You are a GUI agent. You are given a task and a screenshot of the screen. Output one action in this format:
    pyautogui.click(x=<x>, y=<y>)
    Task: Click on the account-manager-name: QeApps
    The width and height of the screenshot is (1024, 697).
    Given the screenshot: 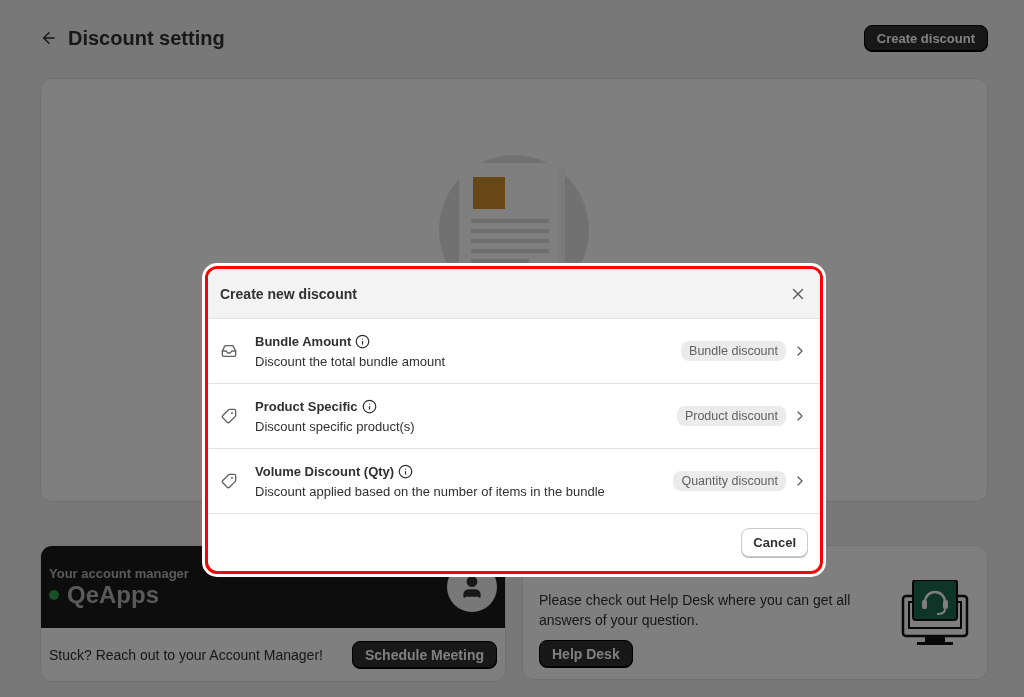 What is the action you would take?
    pyautogui.click(x=113, y=594)
    